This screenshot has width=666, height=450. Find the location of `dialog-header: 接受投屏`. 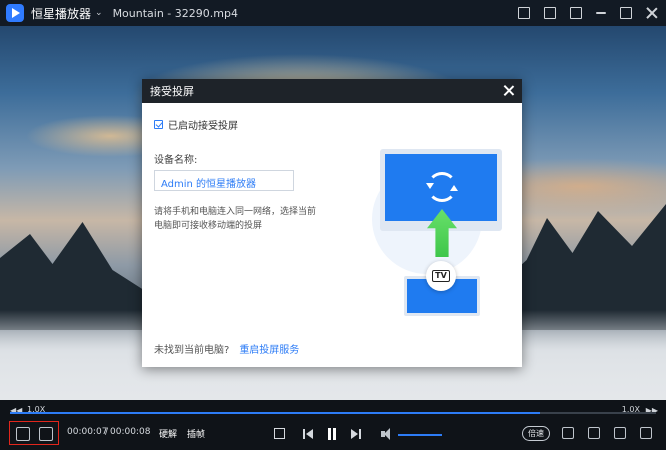

dialog-header: 接受投屏 is located at coordinates (332, 91).